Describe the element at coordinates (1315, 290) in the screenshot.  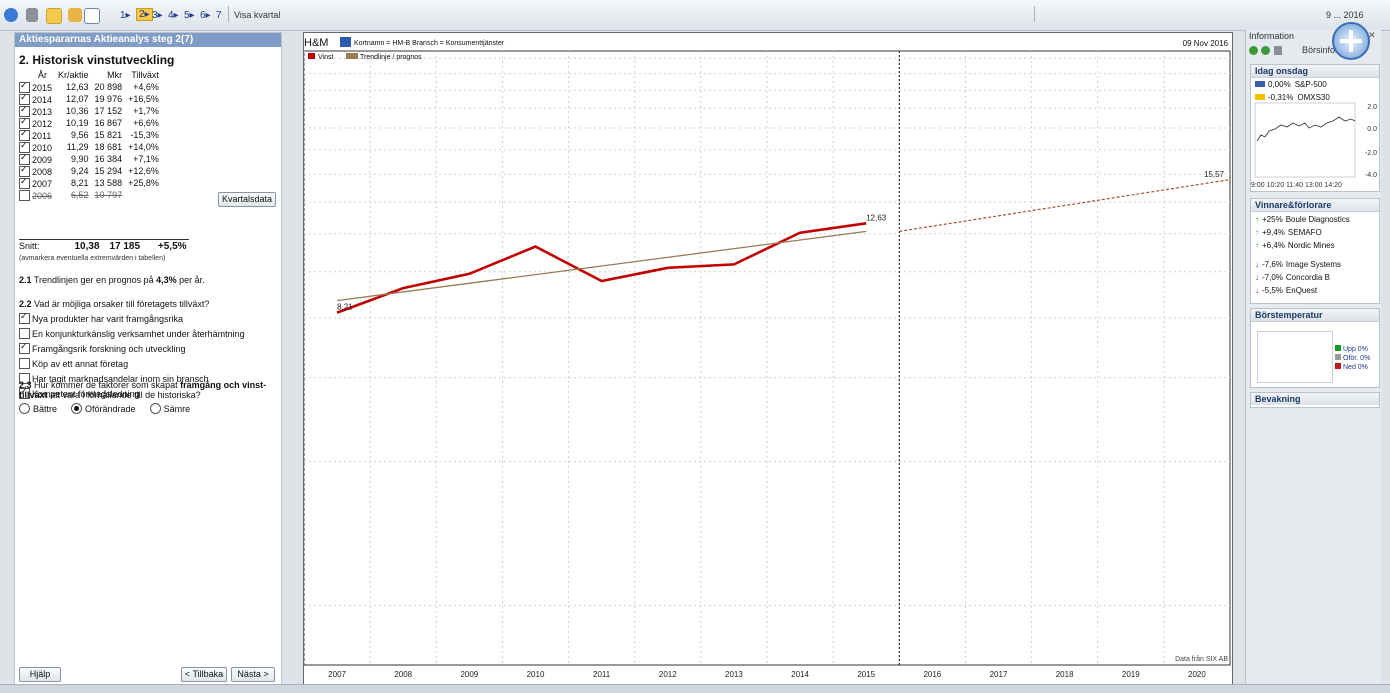
I see `mover-row: ↓ -5,5% EnQuest` at that location.